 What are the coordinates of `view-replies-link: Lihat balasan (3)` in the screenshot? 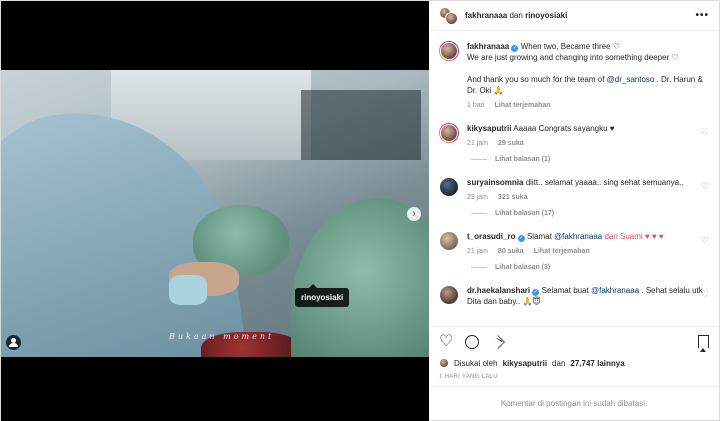 It's located at (590, 267).